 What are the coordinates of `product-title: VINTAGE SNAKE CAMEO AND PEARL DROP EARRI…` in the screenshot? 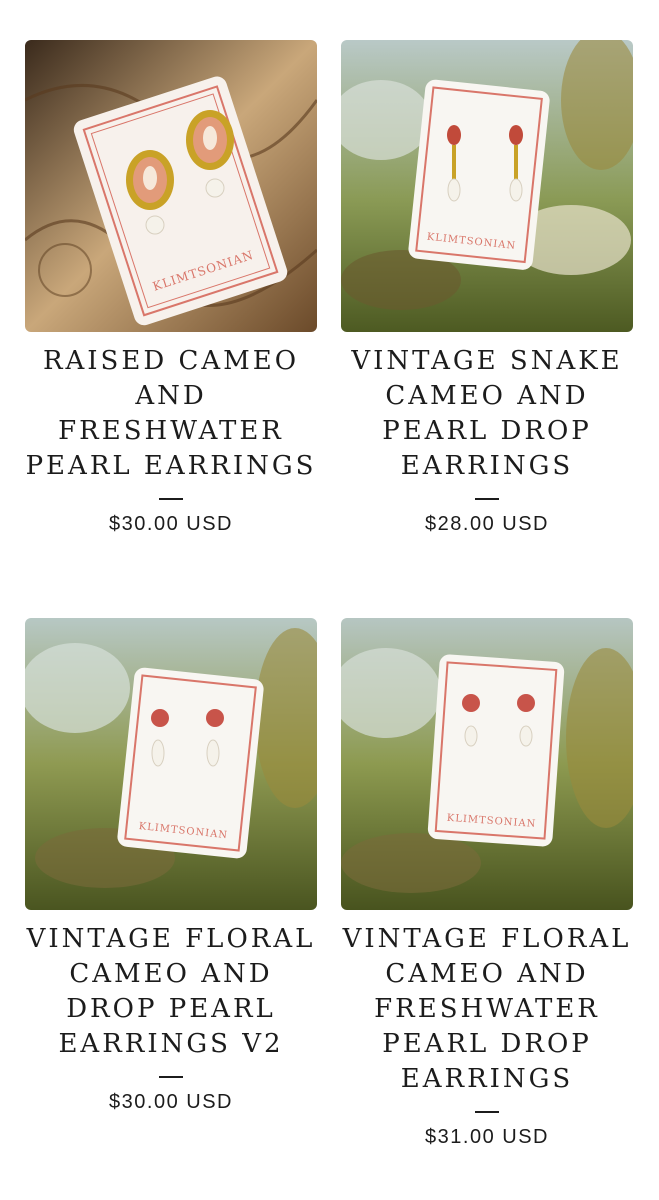 It's located at (487, 408).